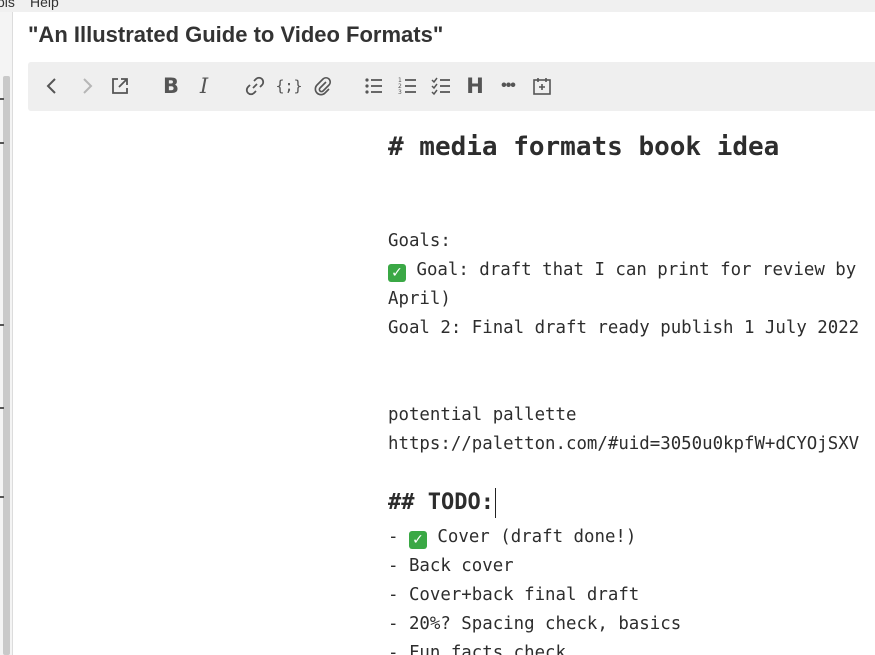  Describe the element at coordinates (408, 86) in the screenshot. I see `numbered-list-icon: 123` at that location.